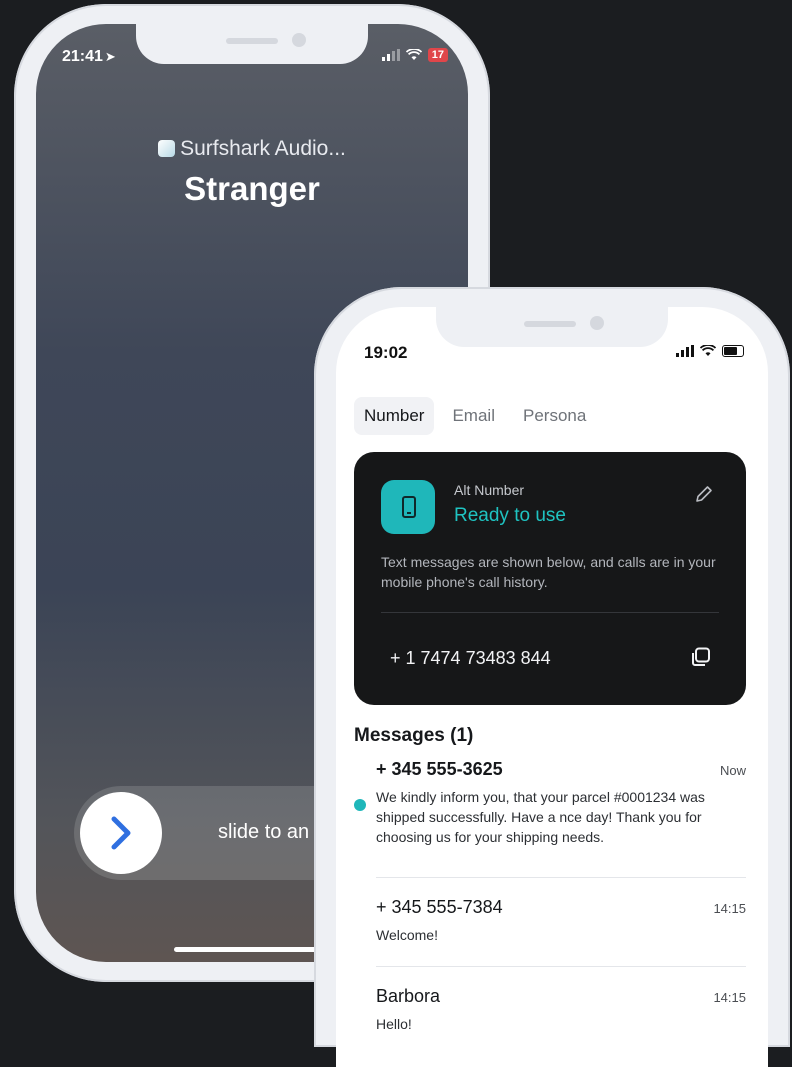 The height and width of the screenshot is (1067, 792). I want to click on status-time: 21:41 ➤, so click(89, 57).